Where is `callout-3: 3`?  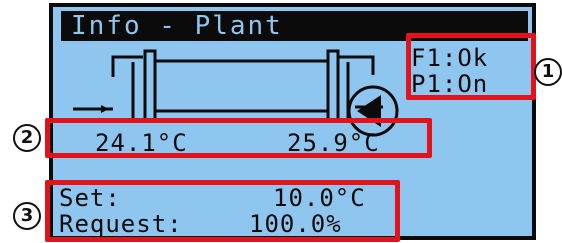
callout-3: 3 is located at coordinates (27, 216).